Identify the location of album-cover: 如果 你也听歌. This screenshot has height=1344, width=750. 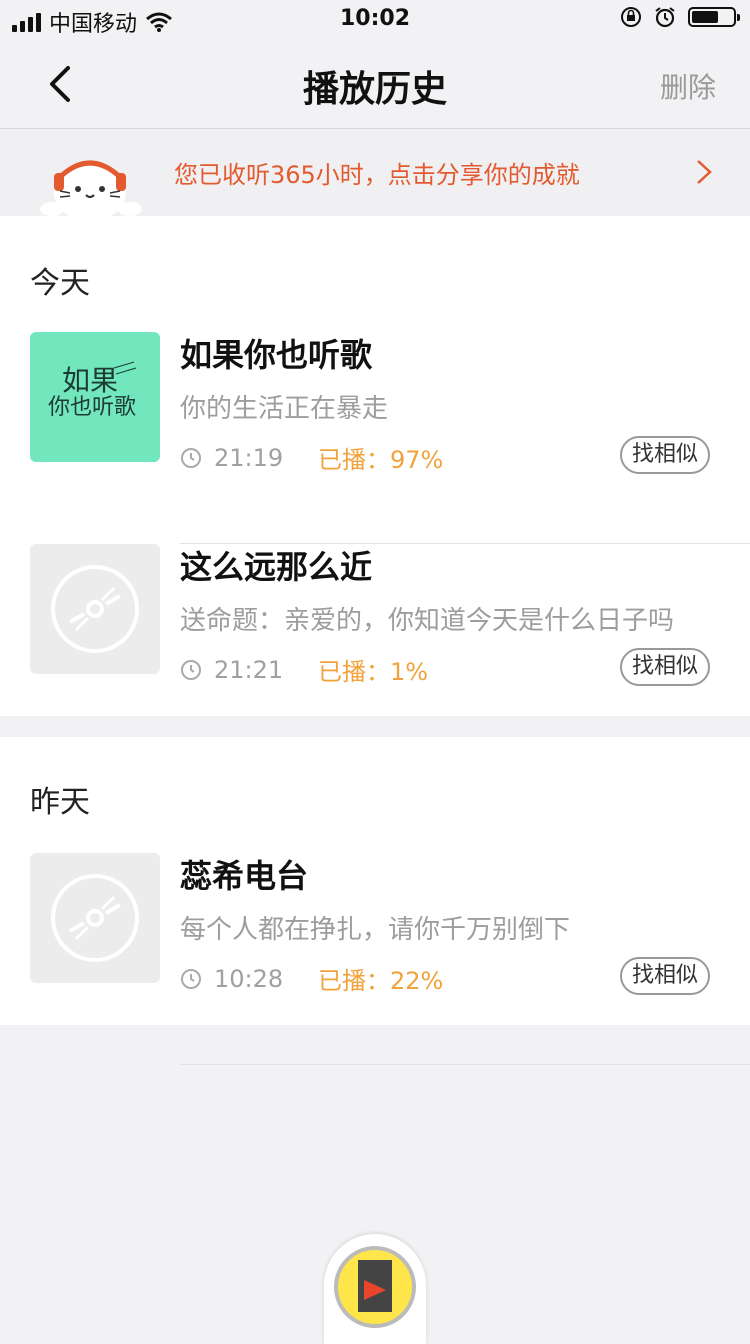
(95, 397).